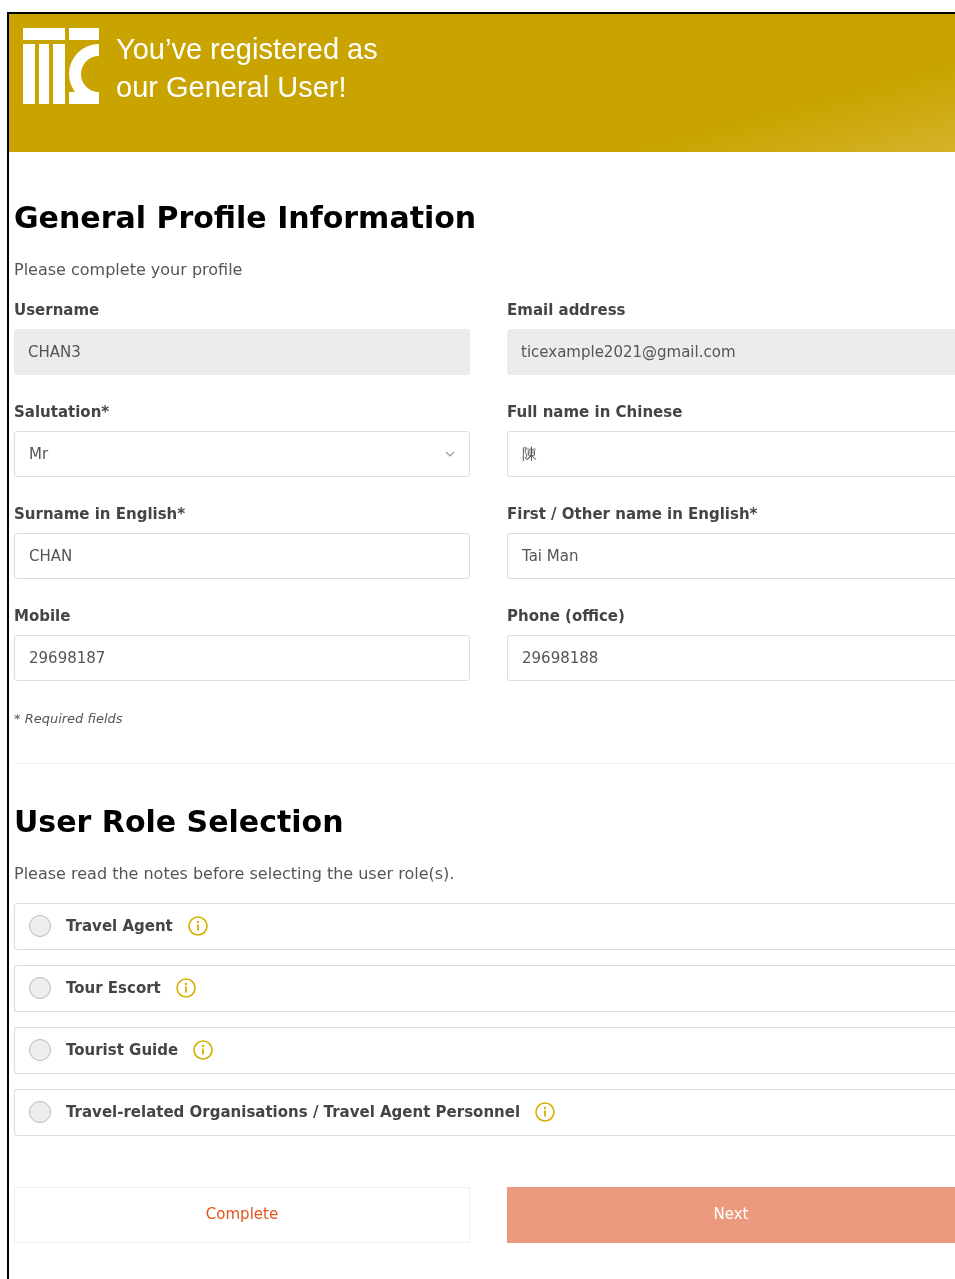 The height and width of the screenshot is (1279, 955). What do you see at coordinates (633, 514) in the screenshot?
I see `field-label: First / Other name in English*` at bounding box center [633, 514].